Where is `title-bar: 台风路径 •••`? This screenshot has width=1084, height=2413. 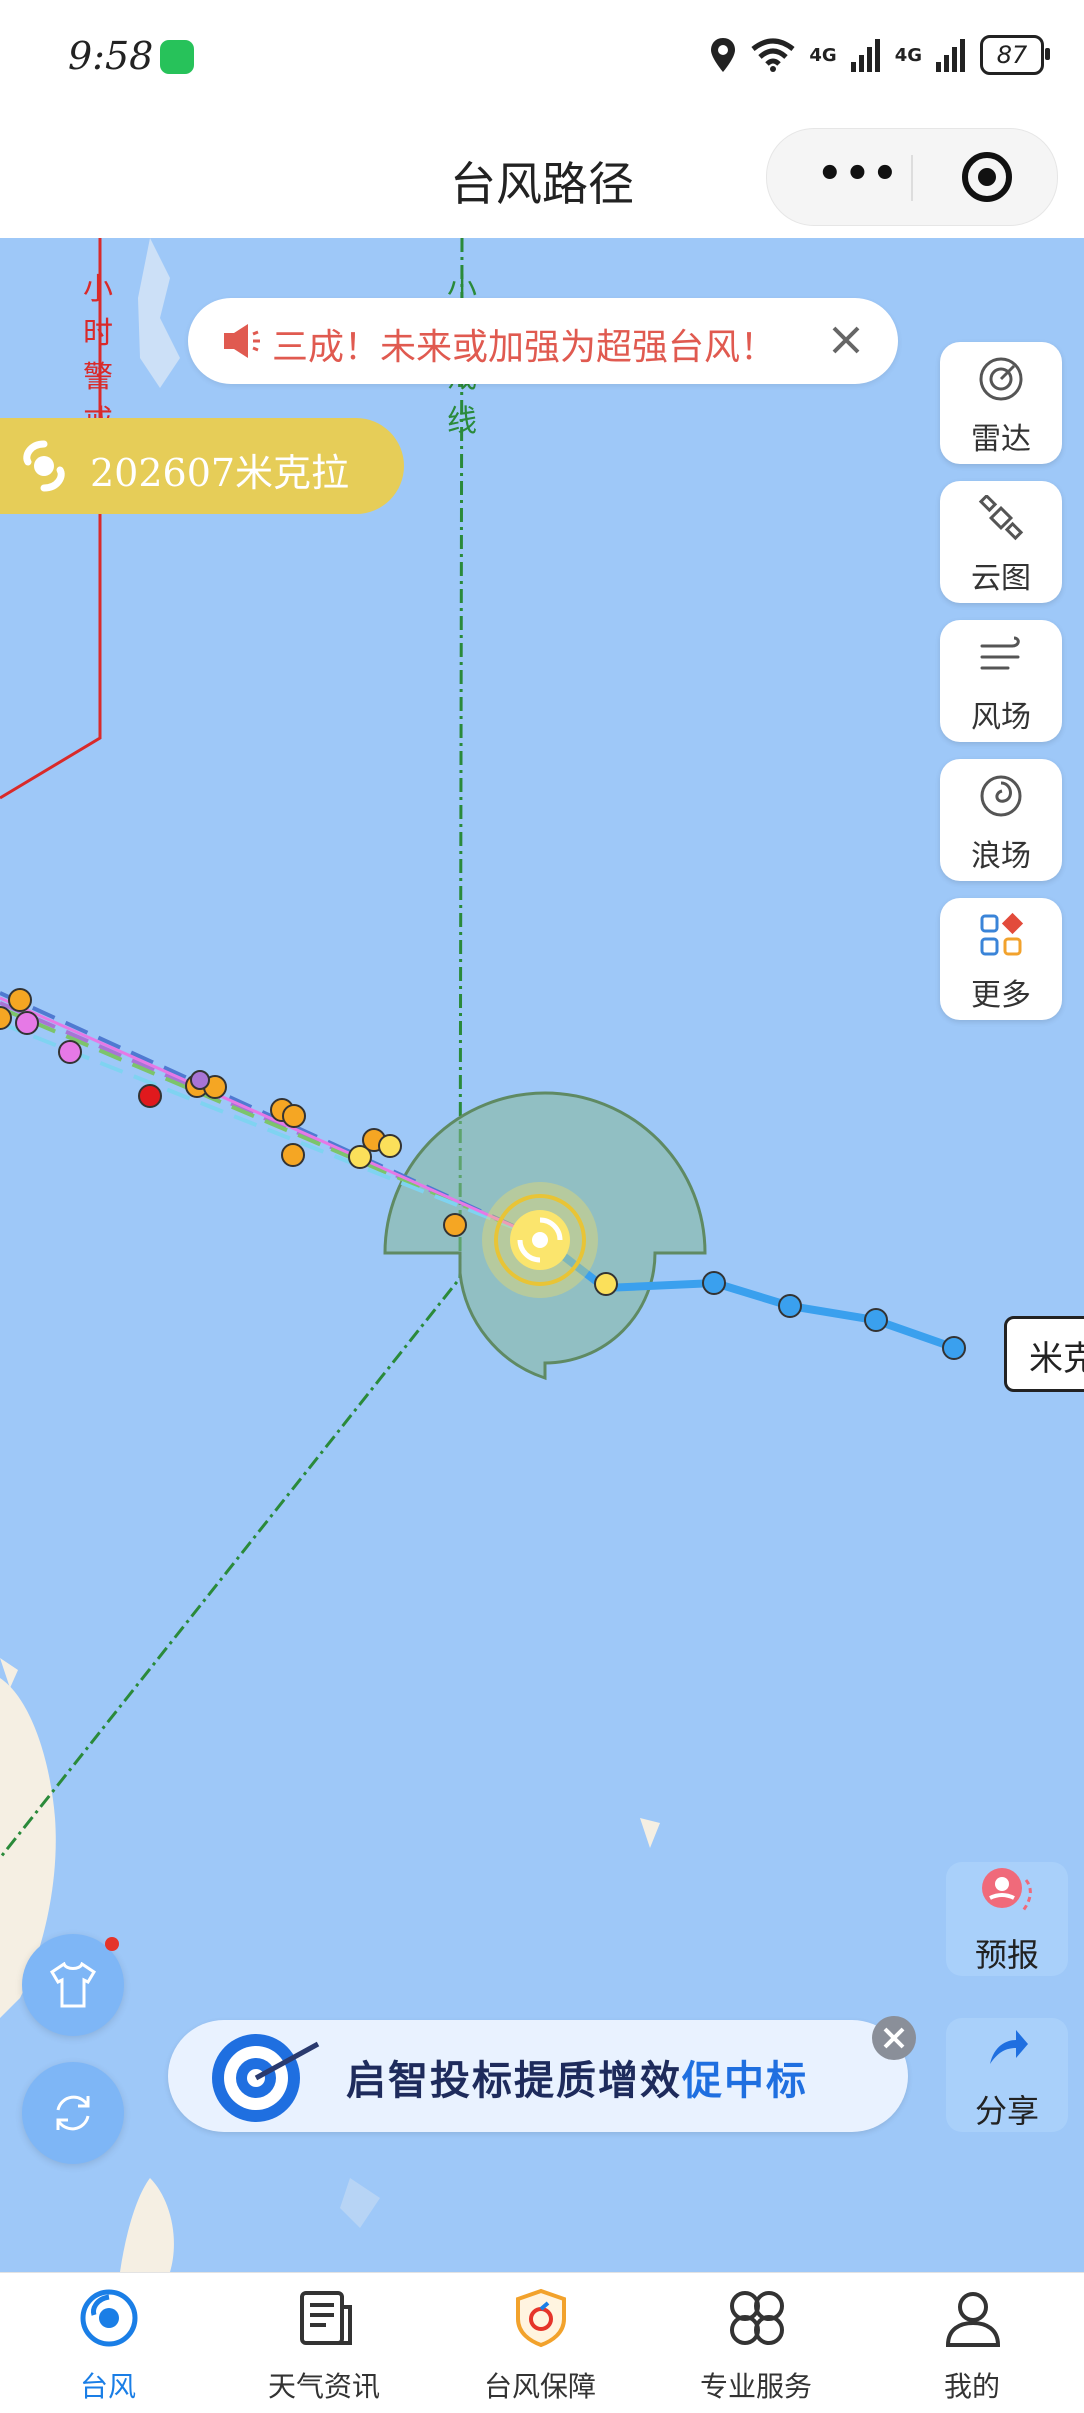 title-bar: 台风路径 ••• is located at coordinates (542, 174).